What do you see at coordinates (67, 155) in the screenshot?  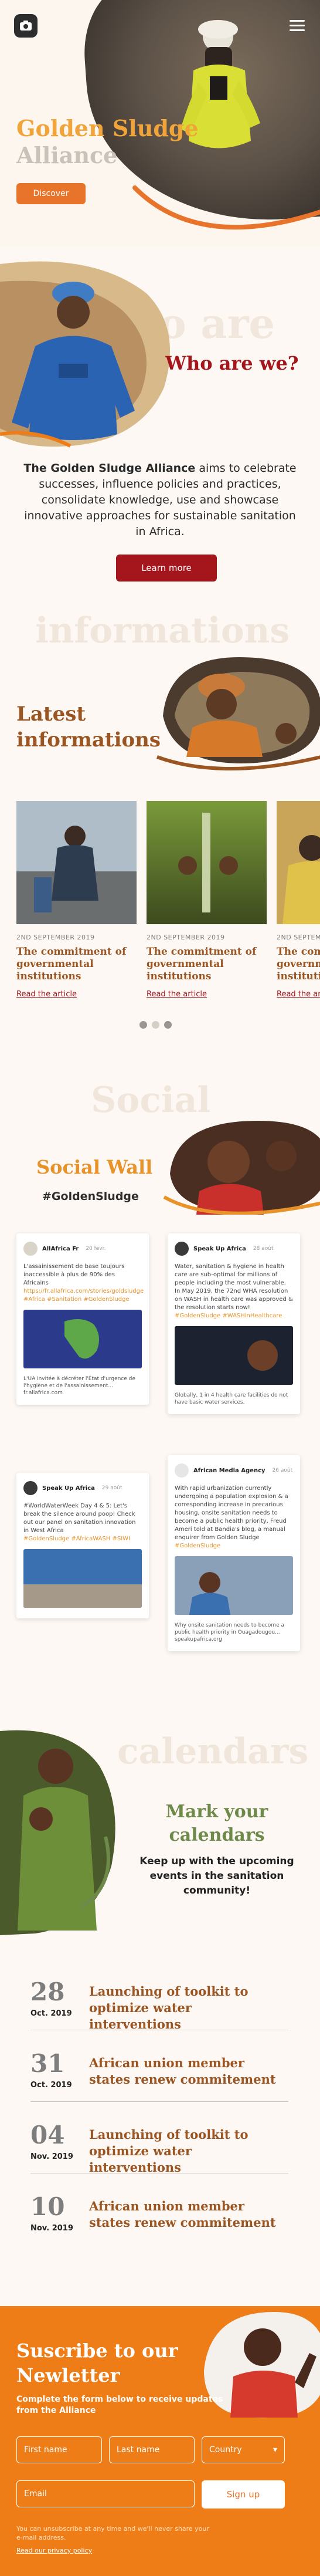 I see `hero-title-sub: Alliance` at bounding box center [67, 155].